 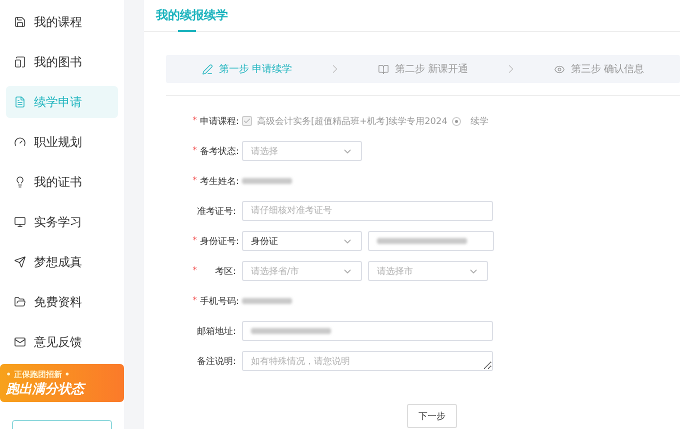 What do you see at coordinates (62, 182) in the screenshot?
I see `sidebar-item: 我的证书` at bounding box center [62, 182].